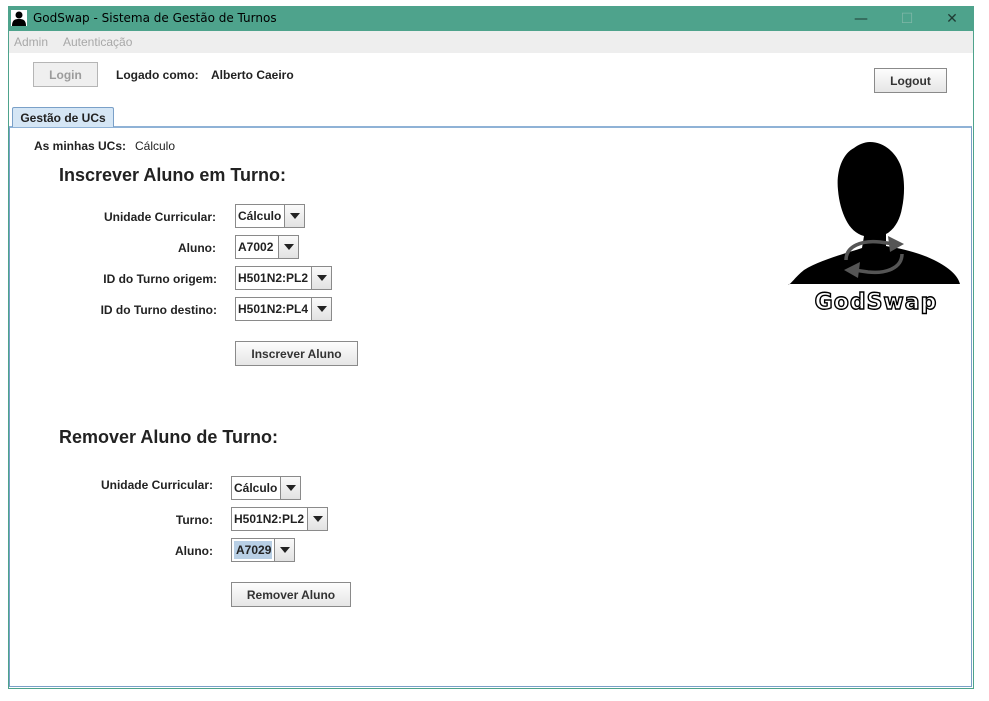 This screenshot has height=701, width=989. I want to click on enroll-student-label: Aluno:, so click(197, 248).